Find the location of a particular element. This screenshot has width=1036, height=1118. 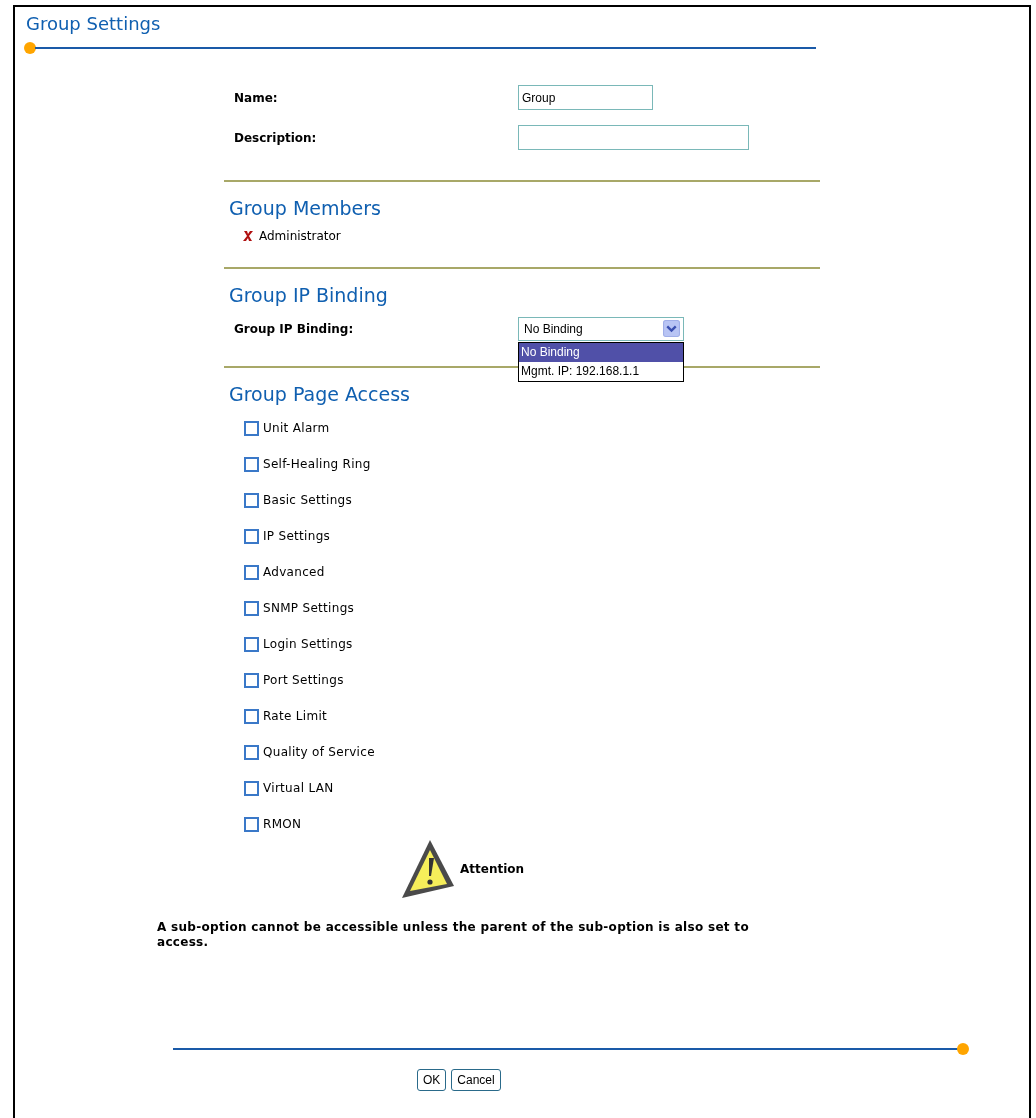

checkbox-label: Unit Alarm is located at coordinates (296, 428).